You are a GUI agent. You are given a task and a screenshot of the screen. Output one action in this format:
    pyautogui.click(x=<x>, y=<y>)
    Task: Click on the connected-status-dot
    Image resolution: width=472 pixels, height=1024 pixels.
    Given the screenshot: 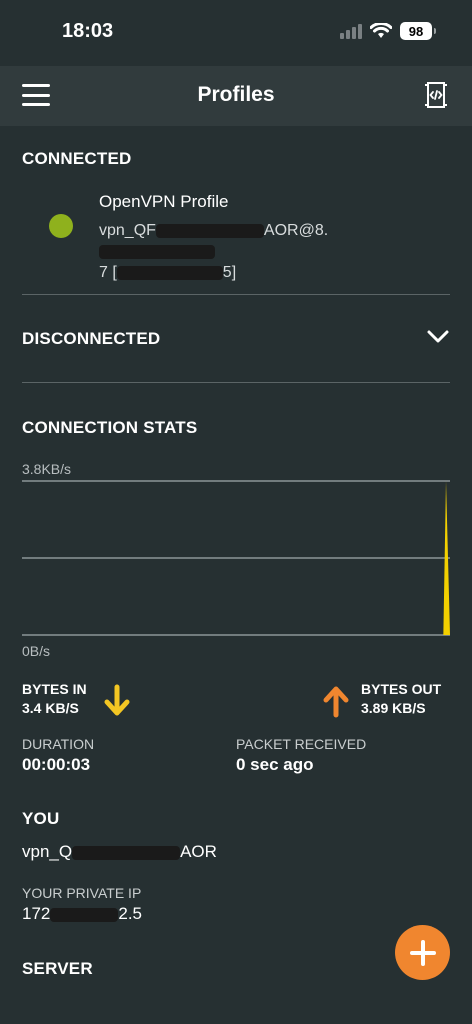 What is the action you would take?
    pyautogui.click(x=61, y=226)
    